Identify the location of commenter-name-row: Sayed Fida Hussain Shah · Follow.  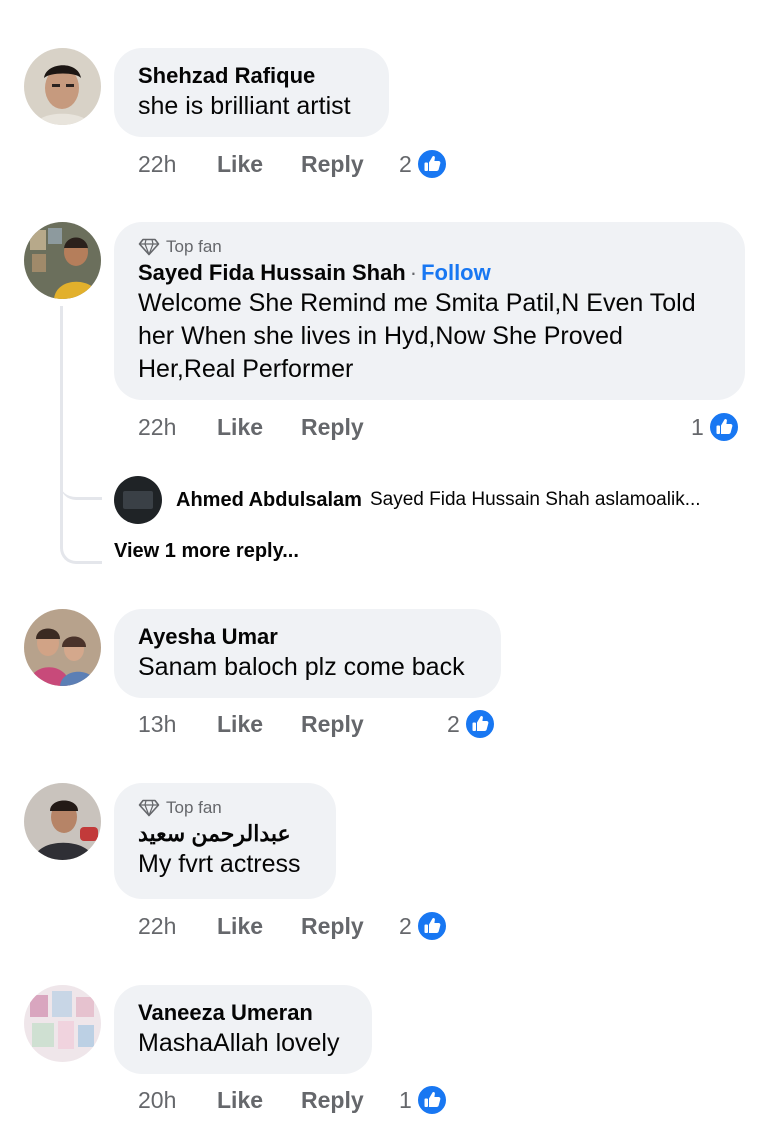
(429, 273).